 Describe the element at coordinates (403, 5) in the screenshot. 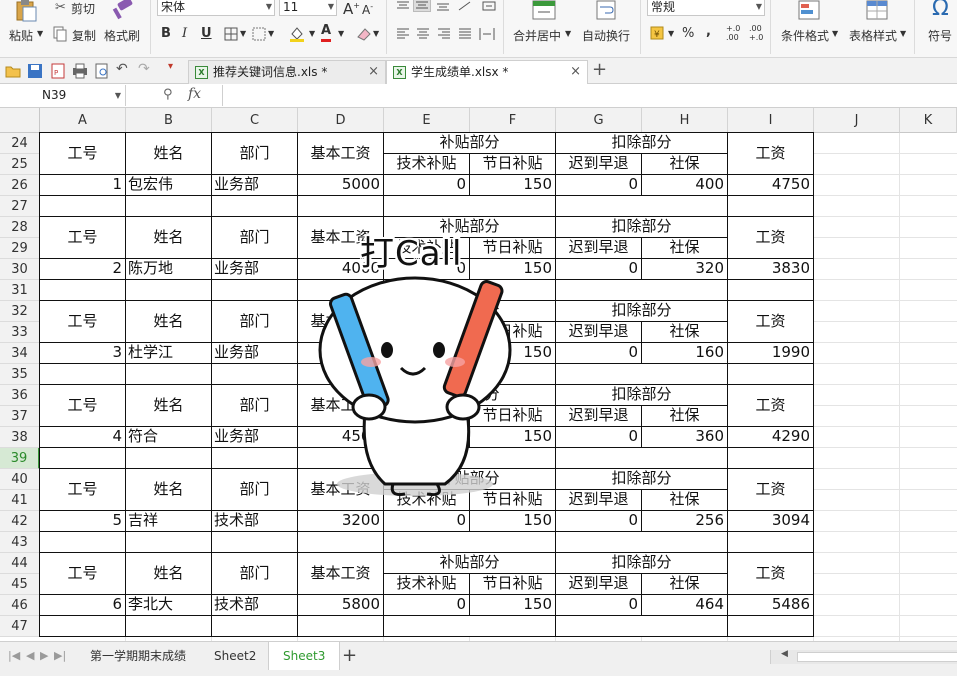

I see `align-top-icon` at that location.